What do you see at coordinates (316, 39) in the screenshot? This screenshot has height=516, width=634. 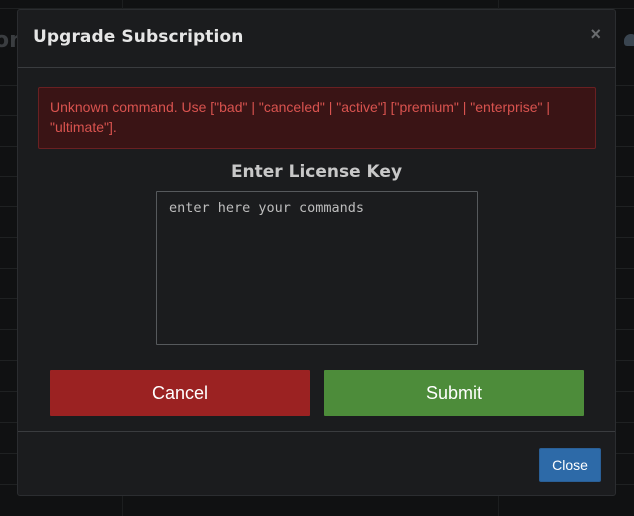 I see `modal-header: Upgrade Subscription ×` at bounding box center [316, 39].